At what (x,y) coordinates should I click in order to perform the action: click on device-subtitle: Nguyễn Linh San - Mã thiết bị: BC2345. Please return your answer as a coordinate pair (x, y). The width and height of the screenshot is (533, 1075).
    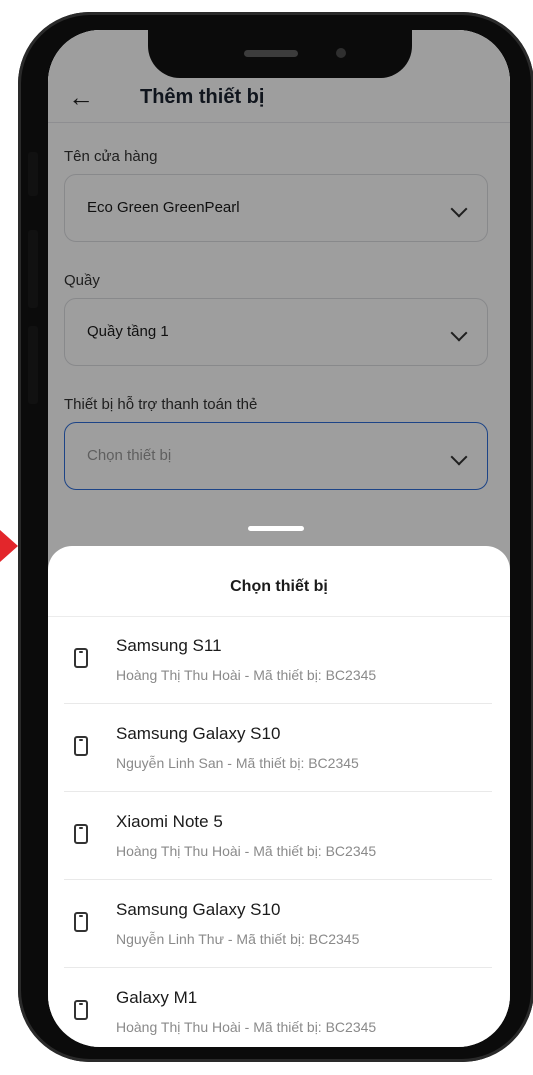
    Looking at the image, I should click on (237, 763).